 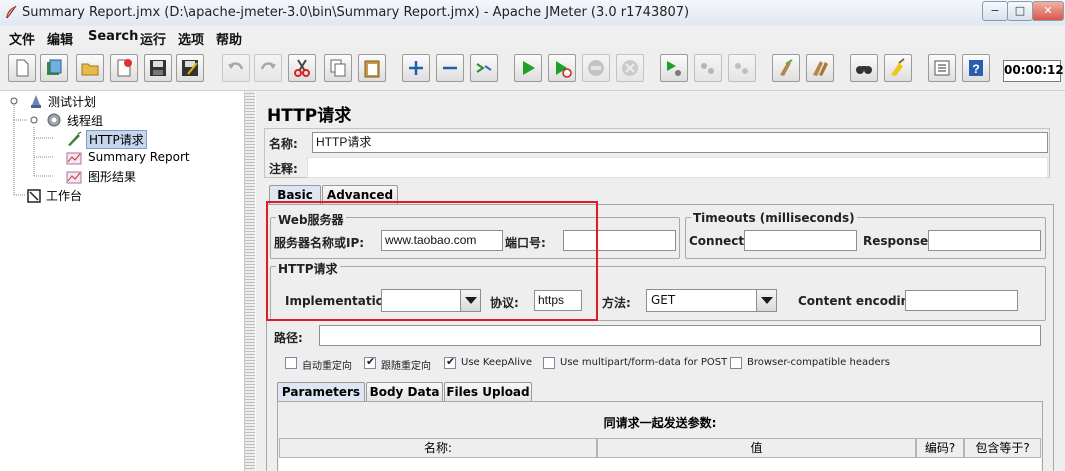 I want to click on menu-file: 文件, so click(x=22, y=38).